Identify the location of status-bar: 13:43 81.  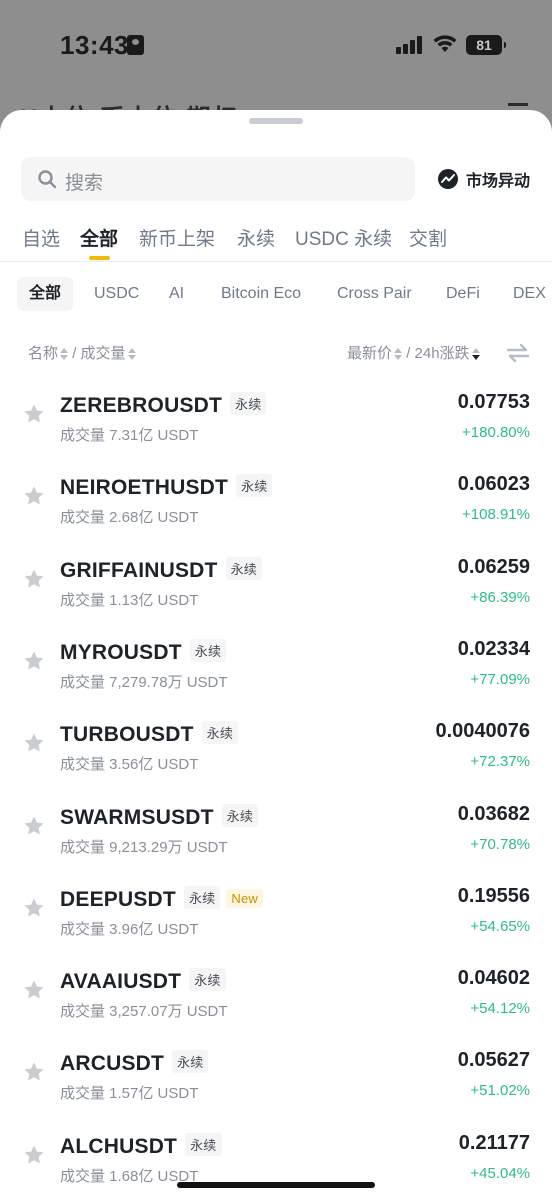
(276, 45).